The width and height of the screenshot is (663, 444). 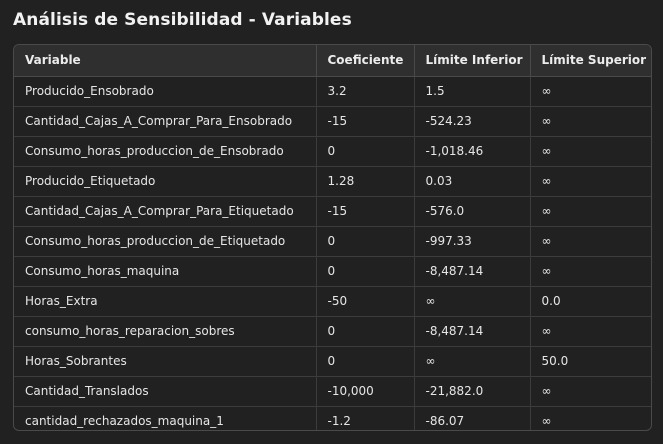 I want to click on table-row: Horas_Sobrantes 0 ∞ 50.0, so click(x=332, y=361).